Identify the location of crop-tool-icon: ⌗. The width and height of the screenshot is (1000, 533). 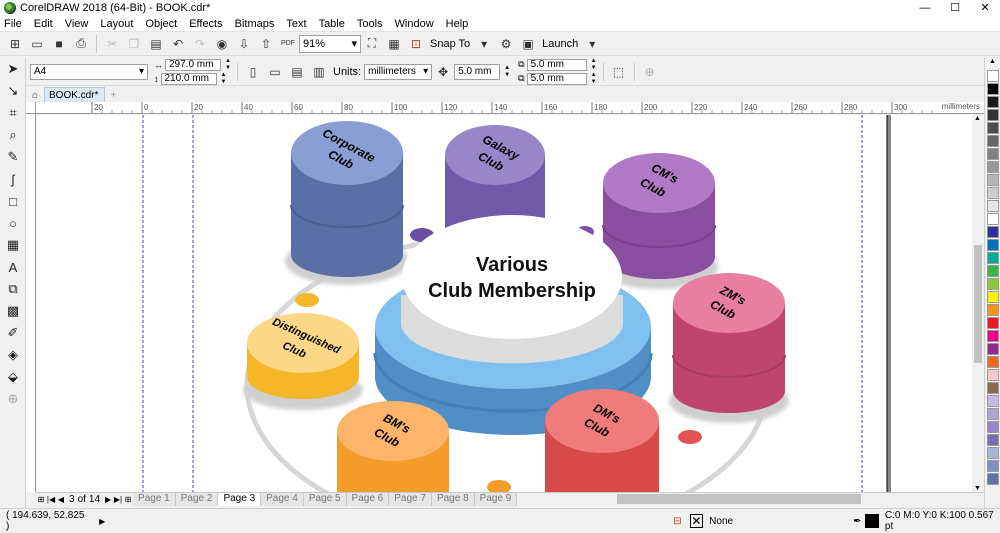
(13, 113).